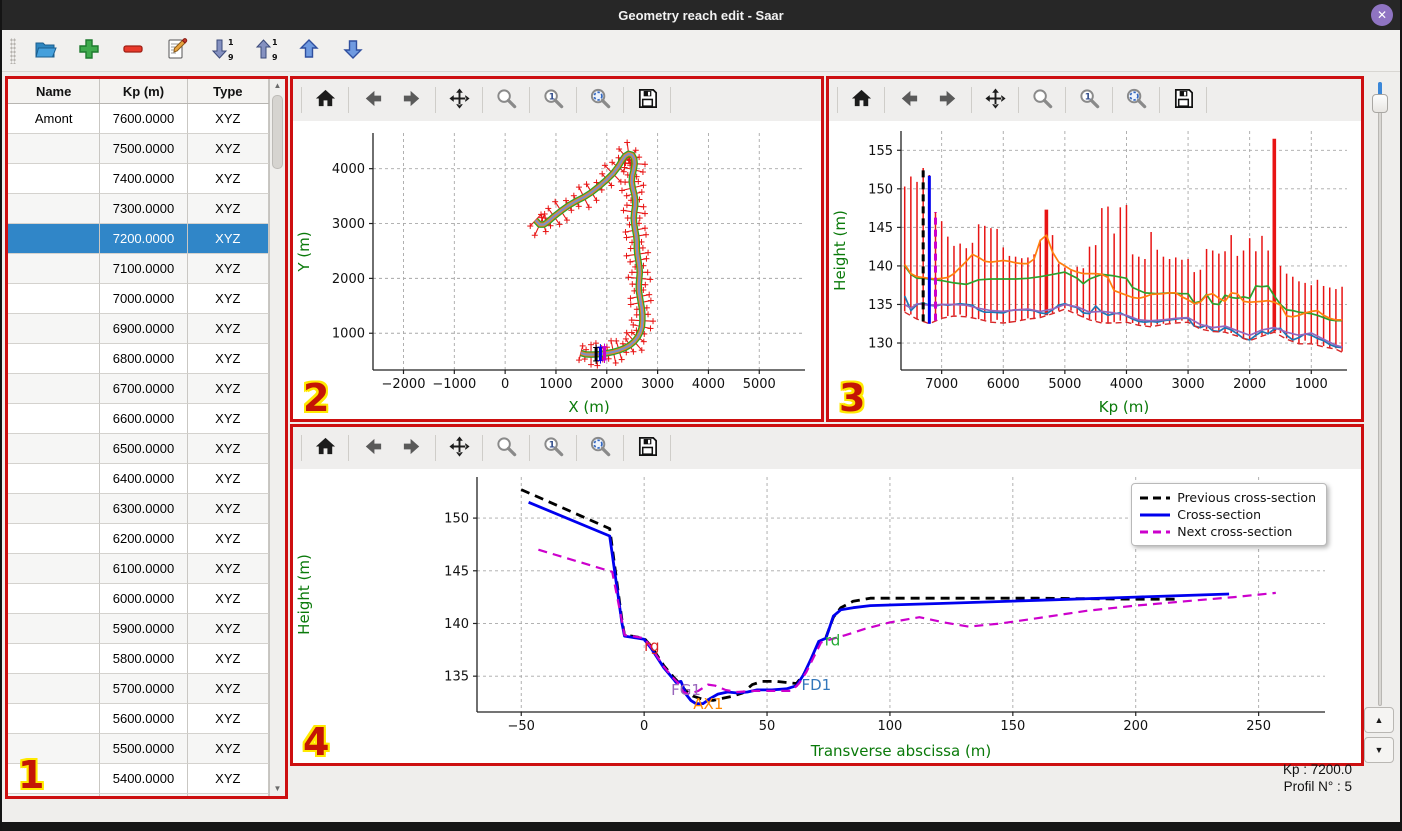 The height and width of the screenshot is (831, 1402). Describe the element at coordinates (221, 51) in the screenshot. I see `sort-descending-button: 19` at that location.